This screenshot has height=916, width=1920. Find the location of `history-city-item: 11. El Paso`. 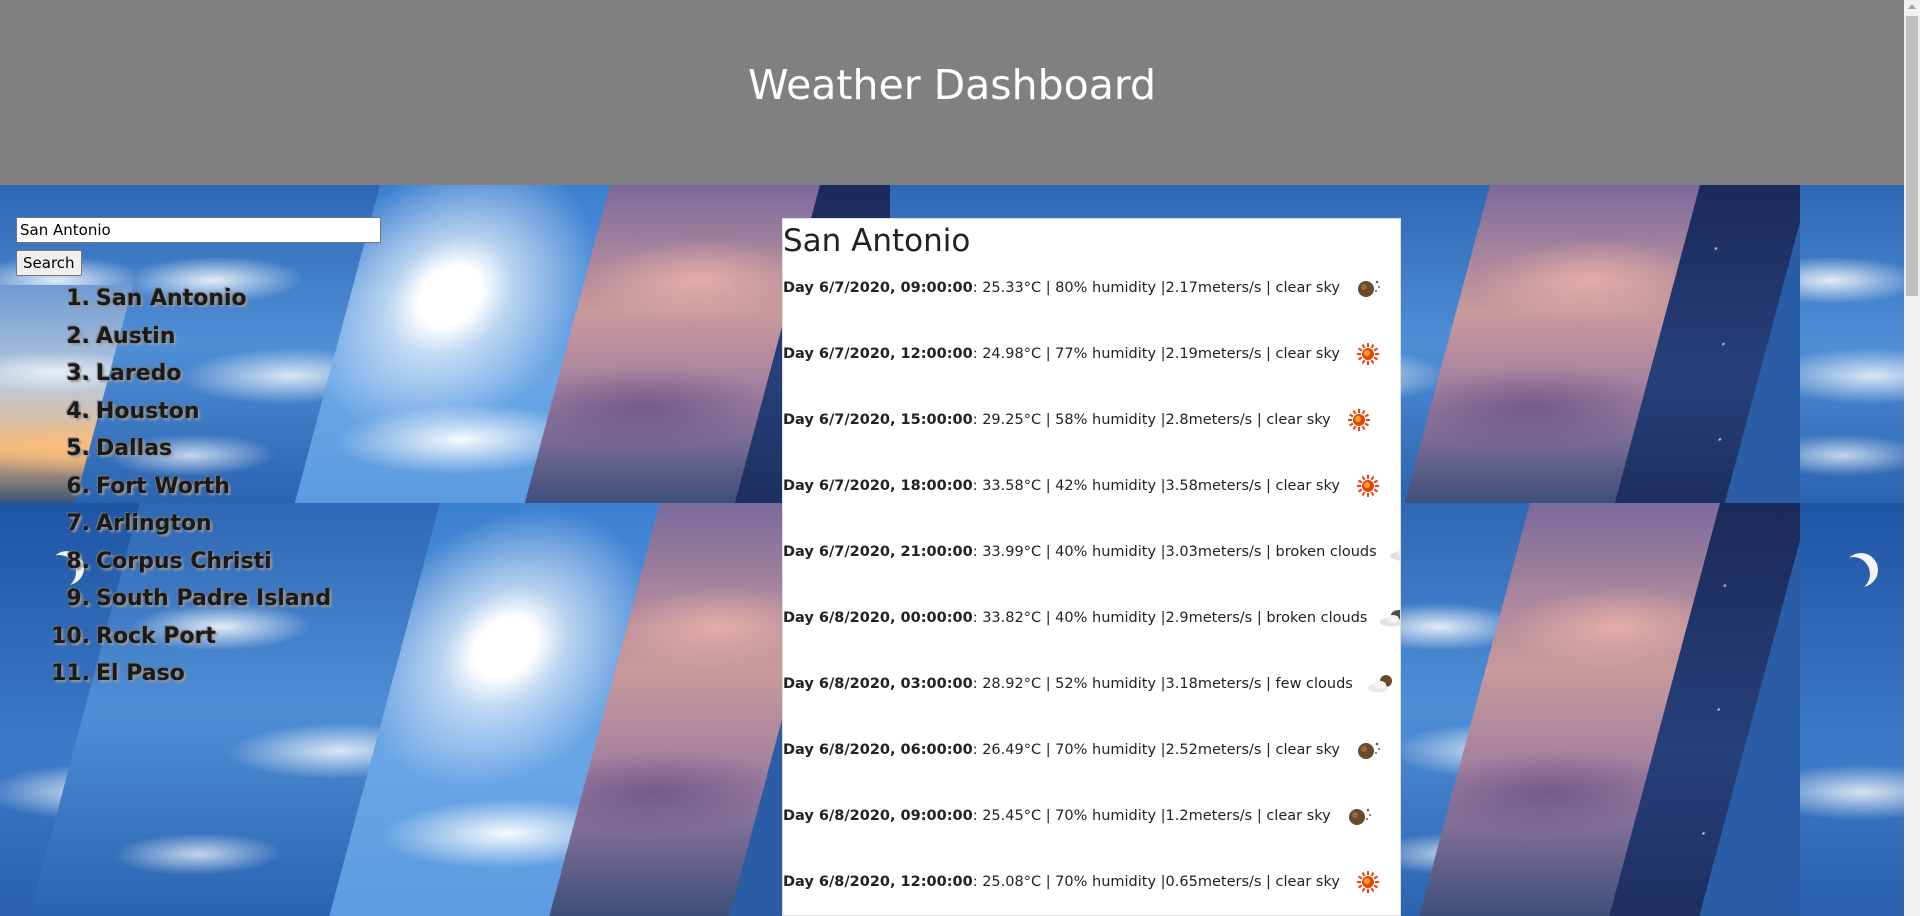

history-city-item: 11. El Paso is located at coordinates (165, 674).